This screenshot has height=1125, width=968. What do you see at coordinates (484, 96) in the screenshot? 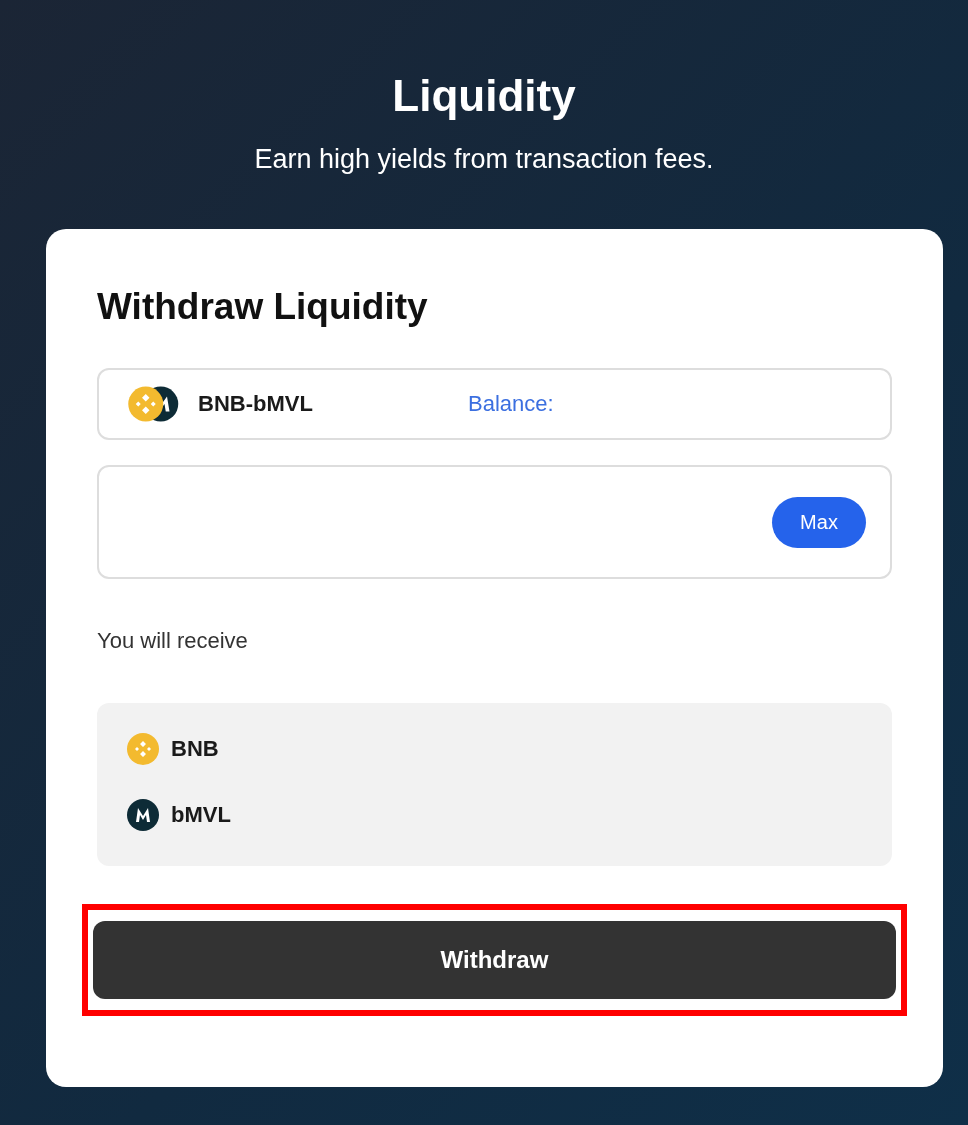
I see `page-title: Liquidity` at bounding box center [484, 96].